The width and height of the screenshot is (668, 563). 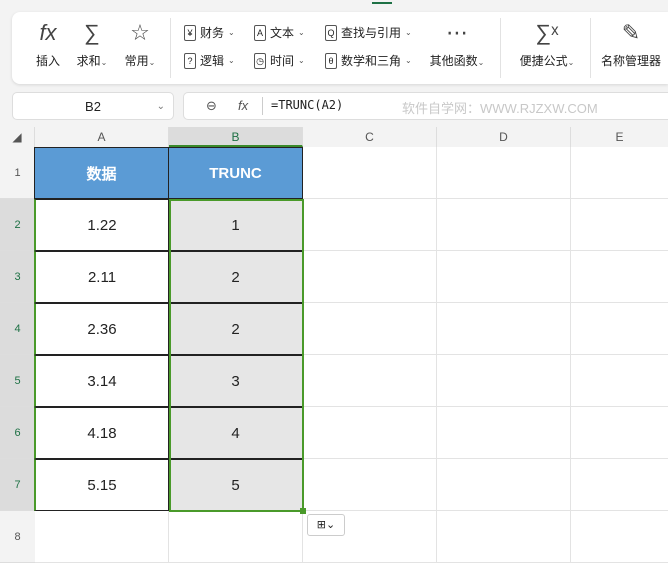 What do you see at coordinates (236, 537) in the screenshot?
I see `cell-b8` at bounding box center [236, 537].